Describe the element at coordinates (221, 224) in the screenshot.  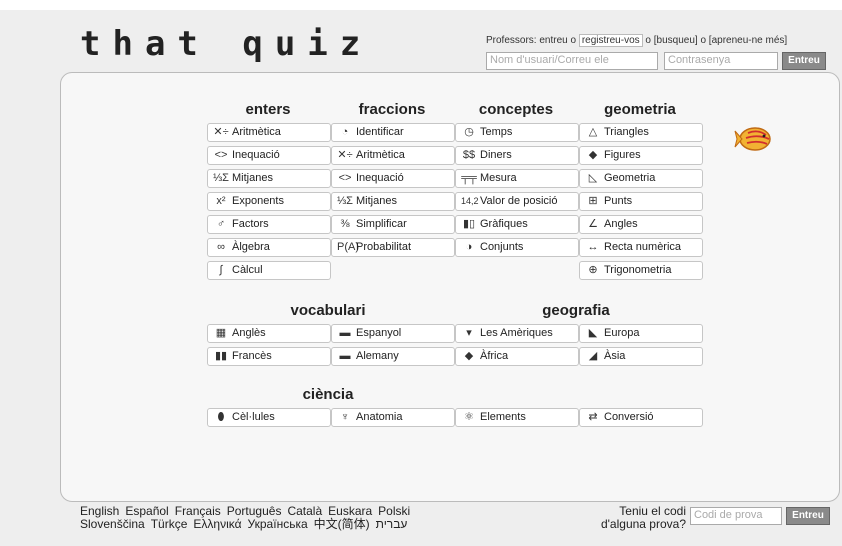
I see `factors-icon: ♂` at that location.